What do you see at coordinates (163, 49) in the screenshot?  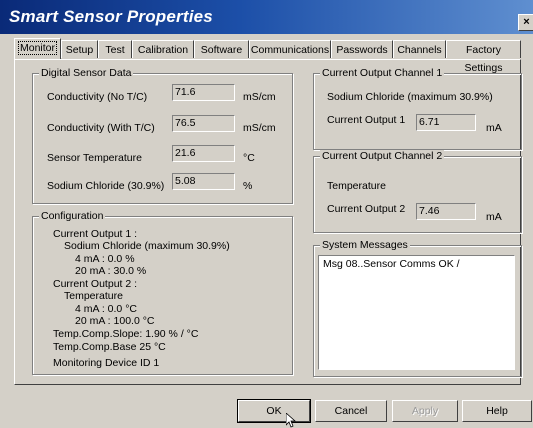 I see `tab-calibration: Calibration` at bounding box center [163, 49].